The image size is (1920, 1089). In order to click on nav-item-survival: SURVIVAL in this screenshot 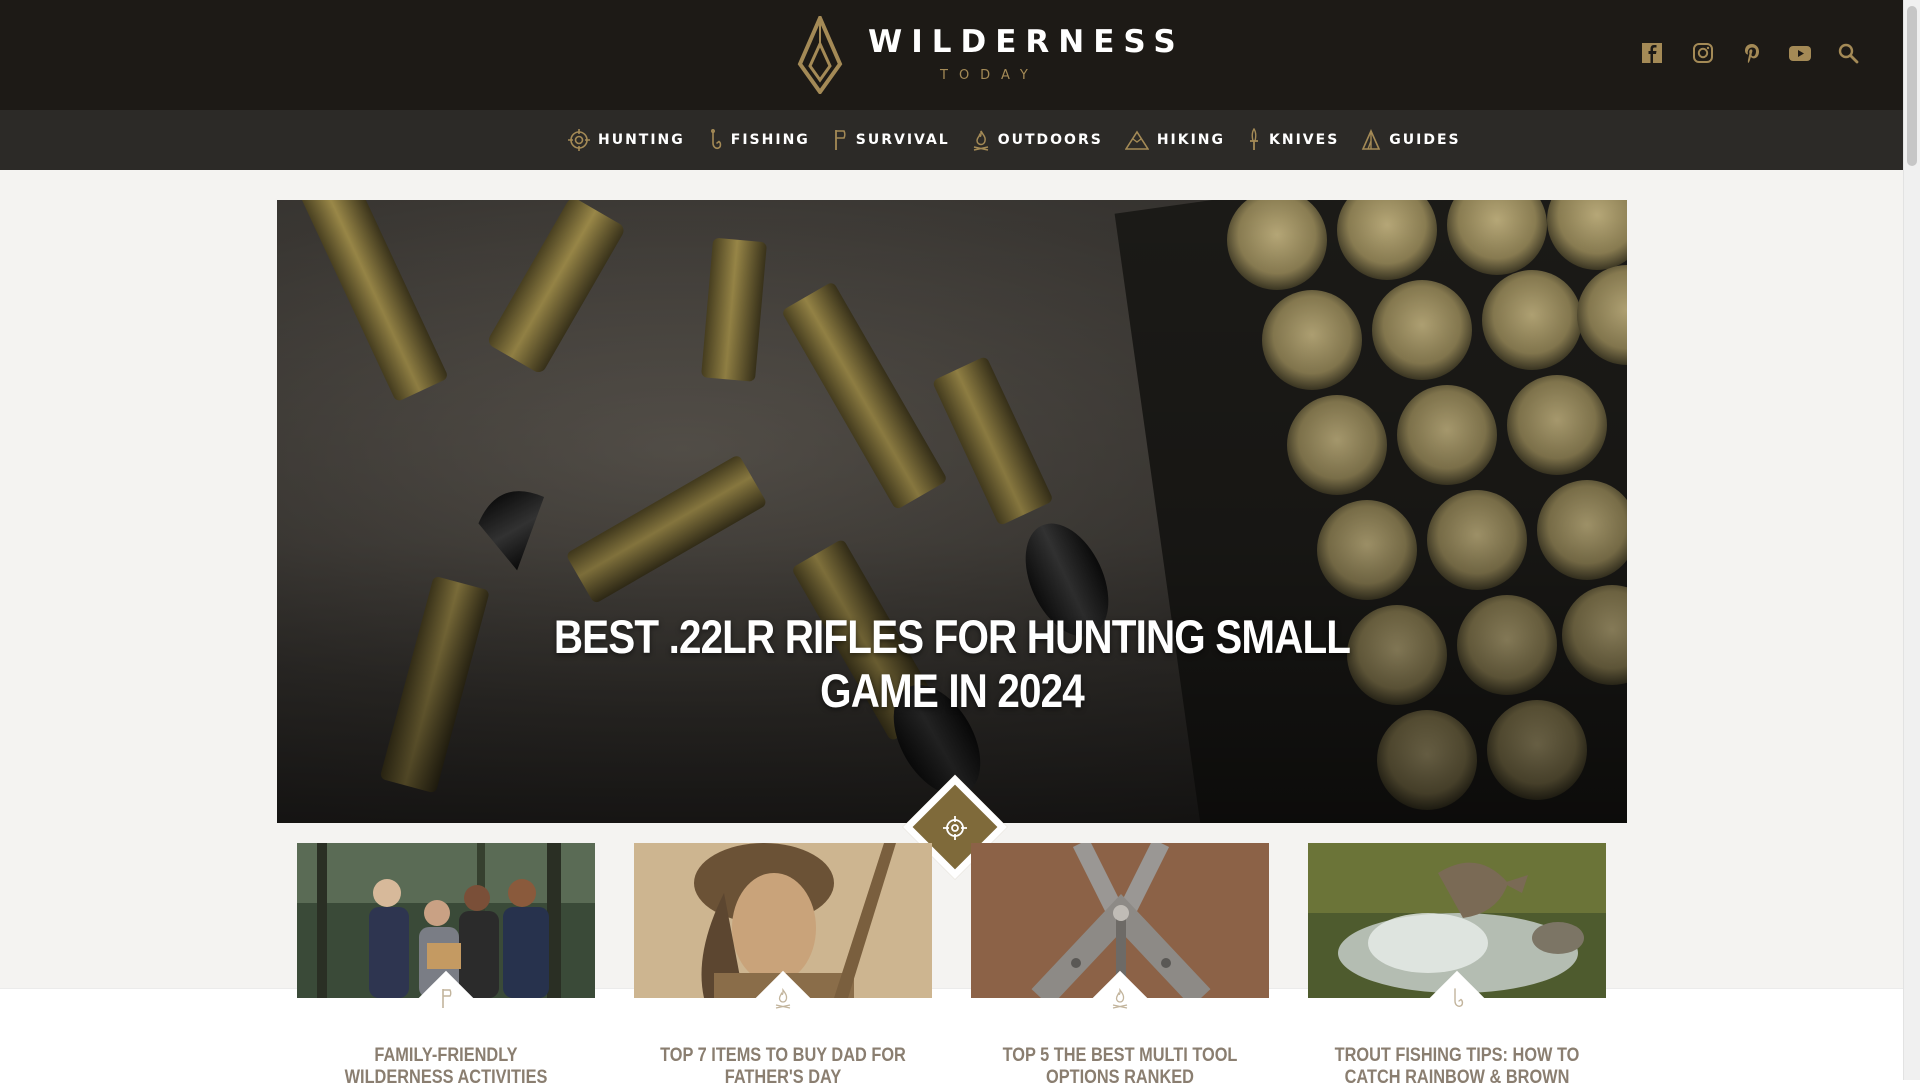, I will do `click(891, 140)`.